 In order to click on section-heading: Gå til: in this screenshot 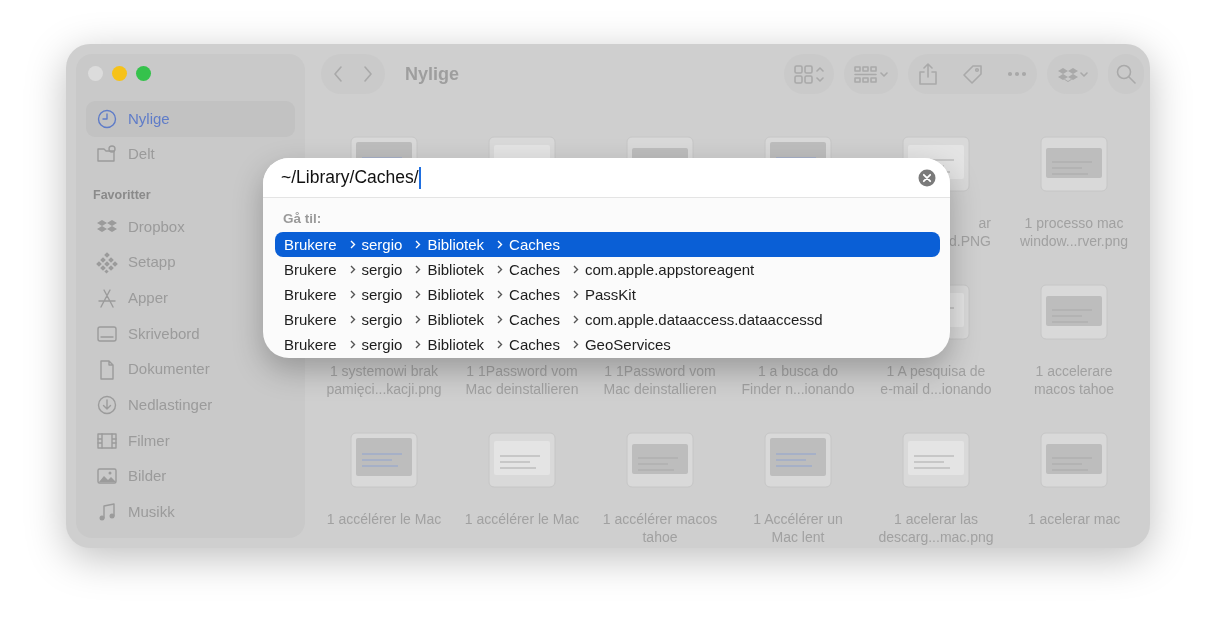, I will do `click(302, 219)`.